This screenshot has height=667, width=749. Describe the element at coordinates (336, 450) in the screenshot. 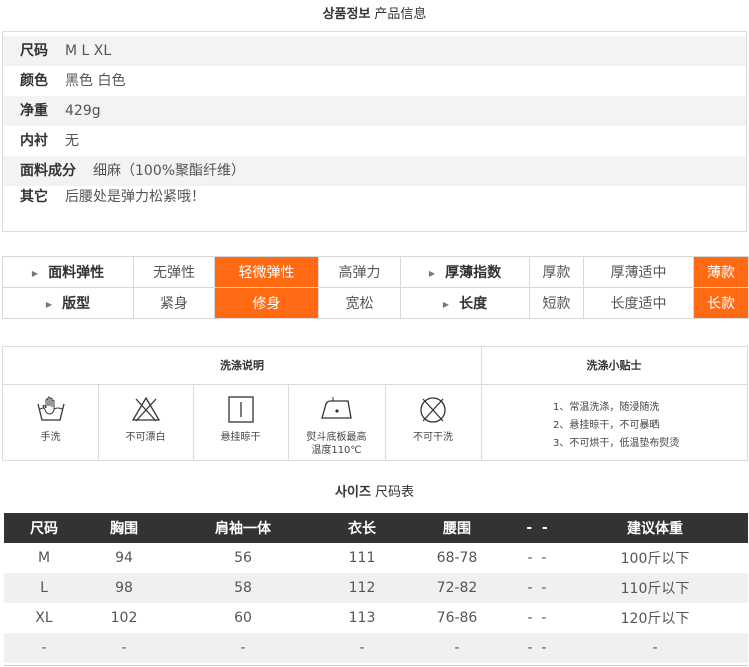

I see `wash-label-line: 温度110℃` at that location.